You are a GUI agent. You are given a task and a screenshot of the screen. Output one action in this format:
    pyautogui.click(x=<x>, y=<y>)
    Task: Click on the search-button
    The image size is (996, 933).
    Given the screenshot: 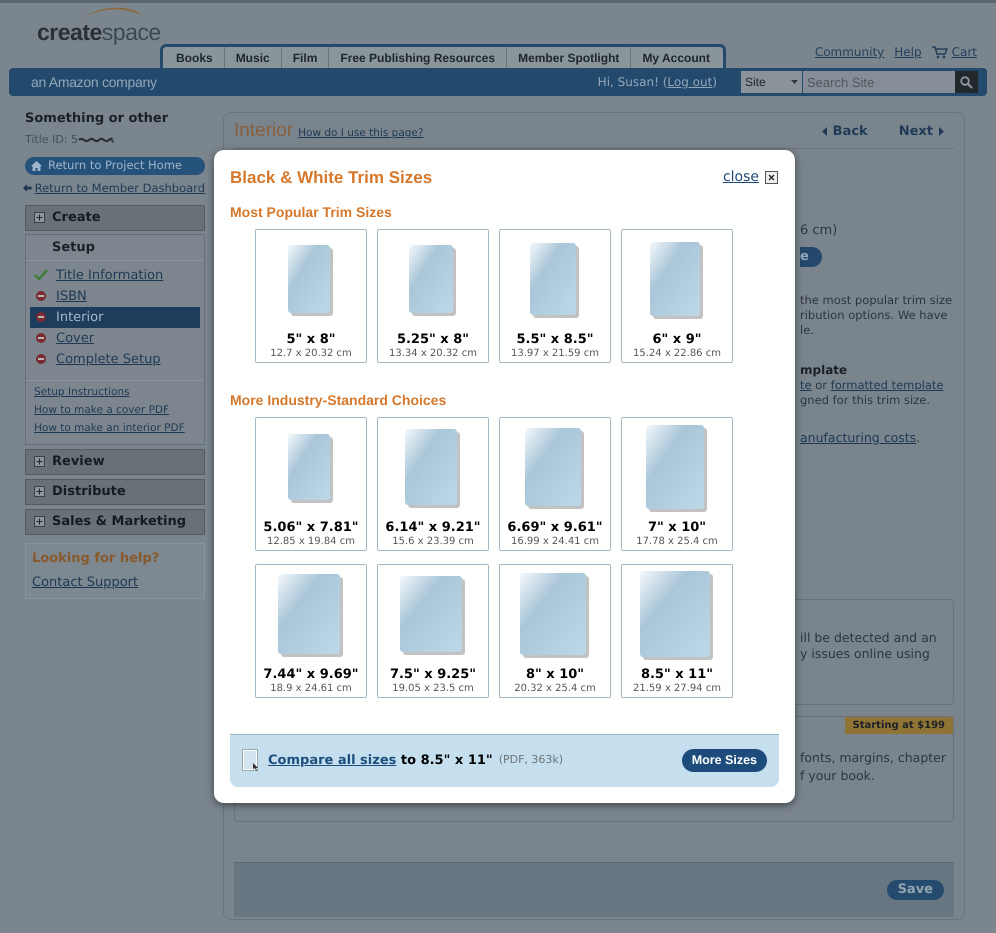 What is the action you would take?
    pyautogui.click(x=966, y=82)
    